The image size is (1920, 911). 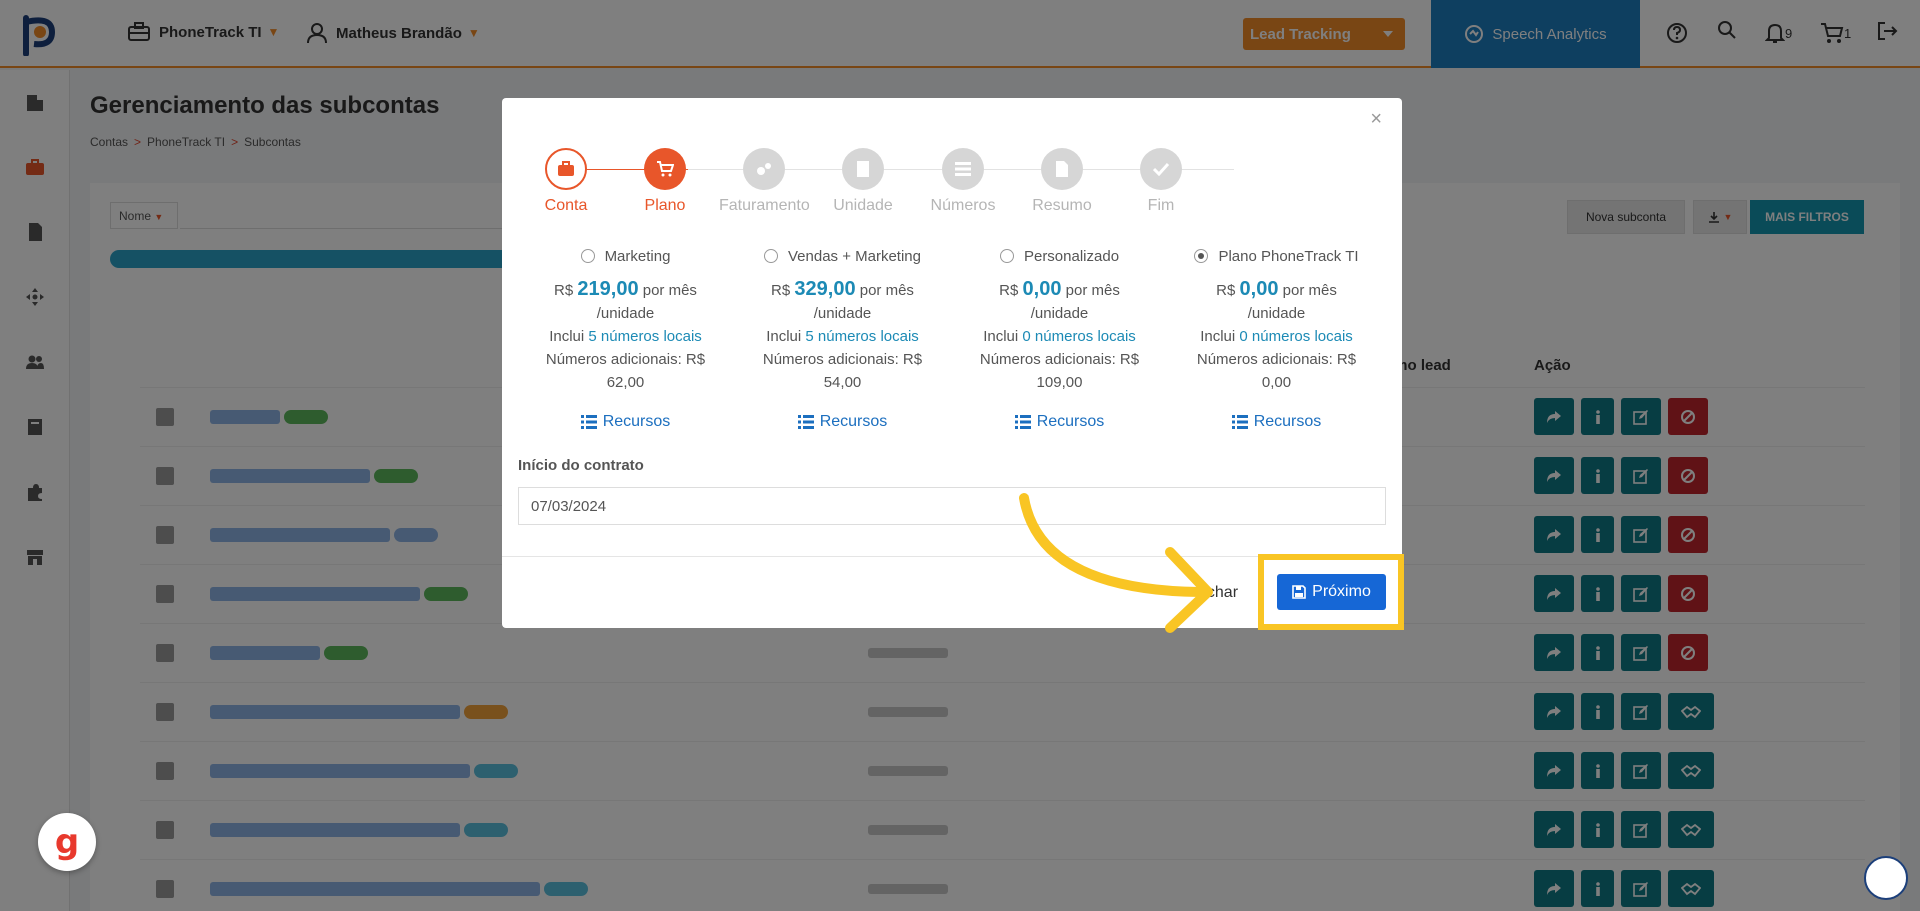 I want to click on step-label: Conta, so click(x=566, y=205).